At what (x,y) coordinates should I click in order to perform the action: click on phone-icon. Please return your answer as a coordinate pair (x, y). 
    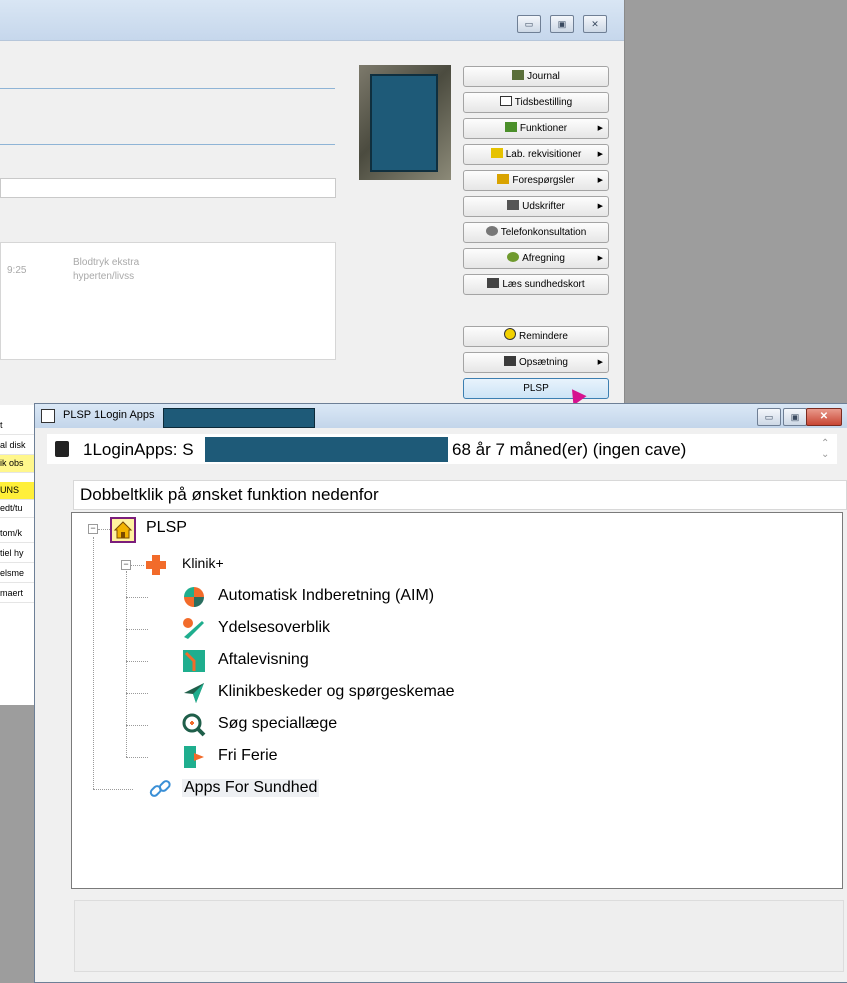
    Looking at the image, I should click on (491, 231).